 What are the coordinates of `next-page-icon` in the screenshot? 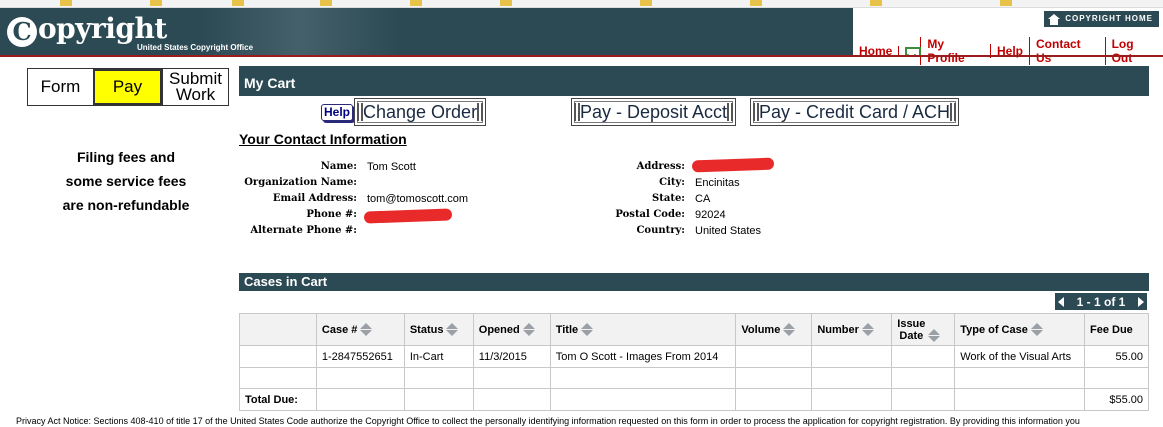 It's located at (1141, 301).